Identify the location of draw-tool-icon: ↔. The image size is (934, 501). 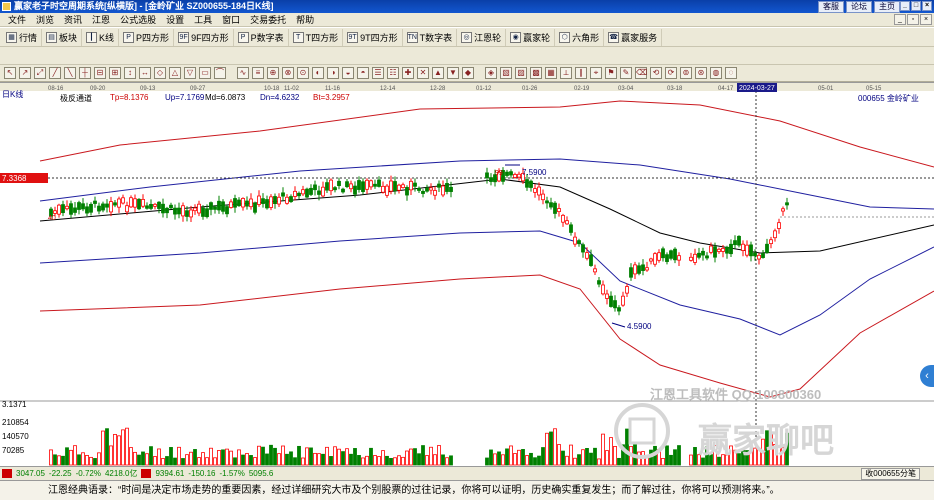
(145, 73).